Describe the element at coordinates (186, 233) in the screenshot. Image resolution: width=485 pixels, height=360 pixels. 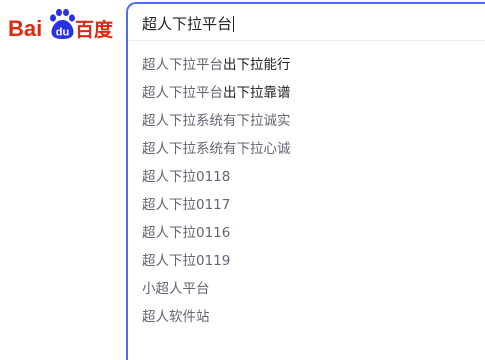
I see `suggestion-prefix: 超人下拉0116` at that location.